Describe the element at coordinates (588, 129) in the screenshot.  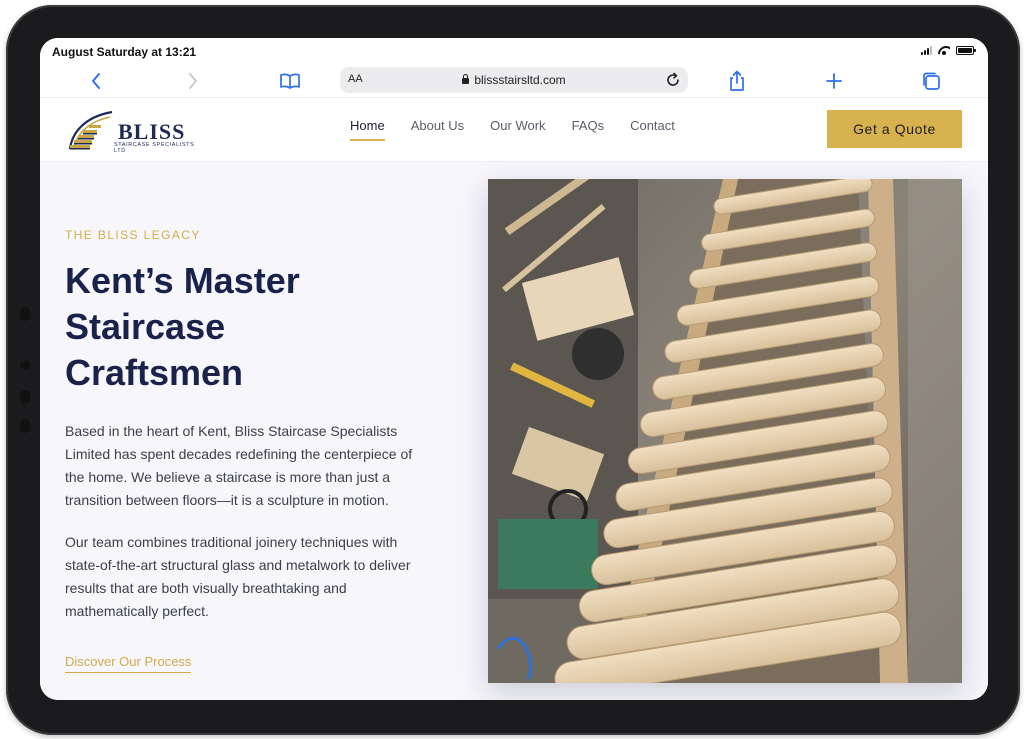
I see `nav-faqs: FAQs` at that location.